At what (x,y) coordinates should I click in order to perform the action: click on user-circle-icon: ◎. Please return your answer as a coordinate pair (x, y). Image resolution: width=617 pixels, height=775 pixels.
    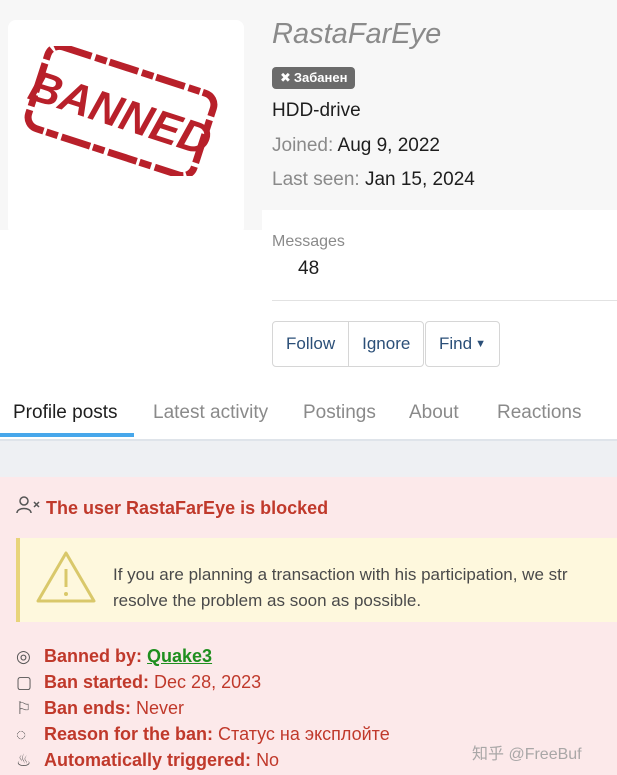
    Looking at the image, I should click on (23, 656).